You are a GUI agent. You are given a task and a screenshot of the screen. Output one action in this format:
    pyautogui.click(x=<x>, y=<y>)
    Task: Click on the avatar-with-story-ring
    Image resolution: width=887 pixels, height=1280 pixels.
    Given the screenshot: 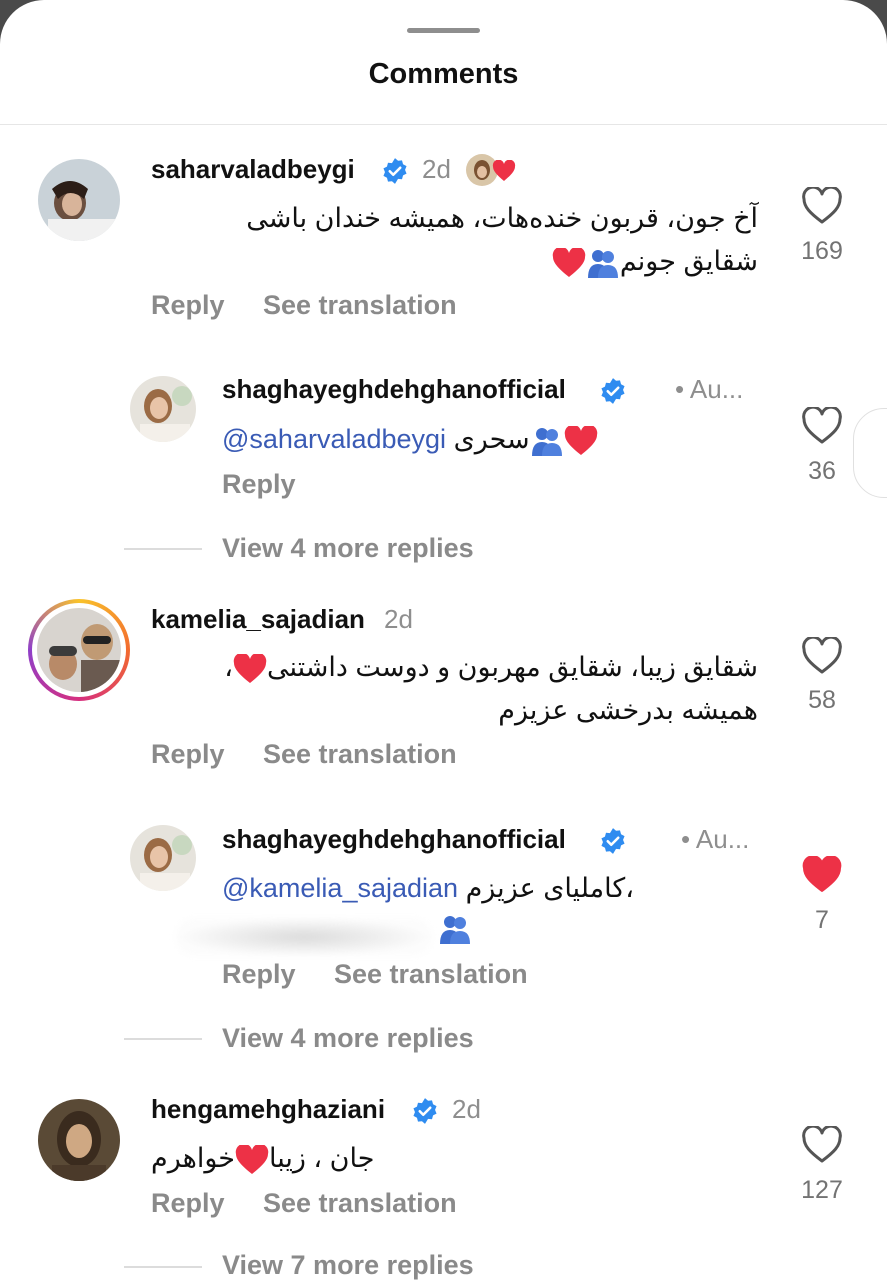 What is the action you would take?
    pyautogui.click(x=79, y=650)
    